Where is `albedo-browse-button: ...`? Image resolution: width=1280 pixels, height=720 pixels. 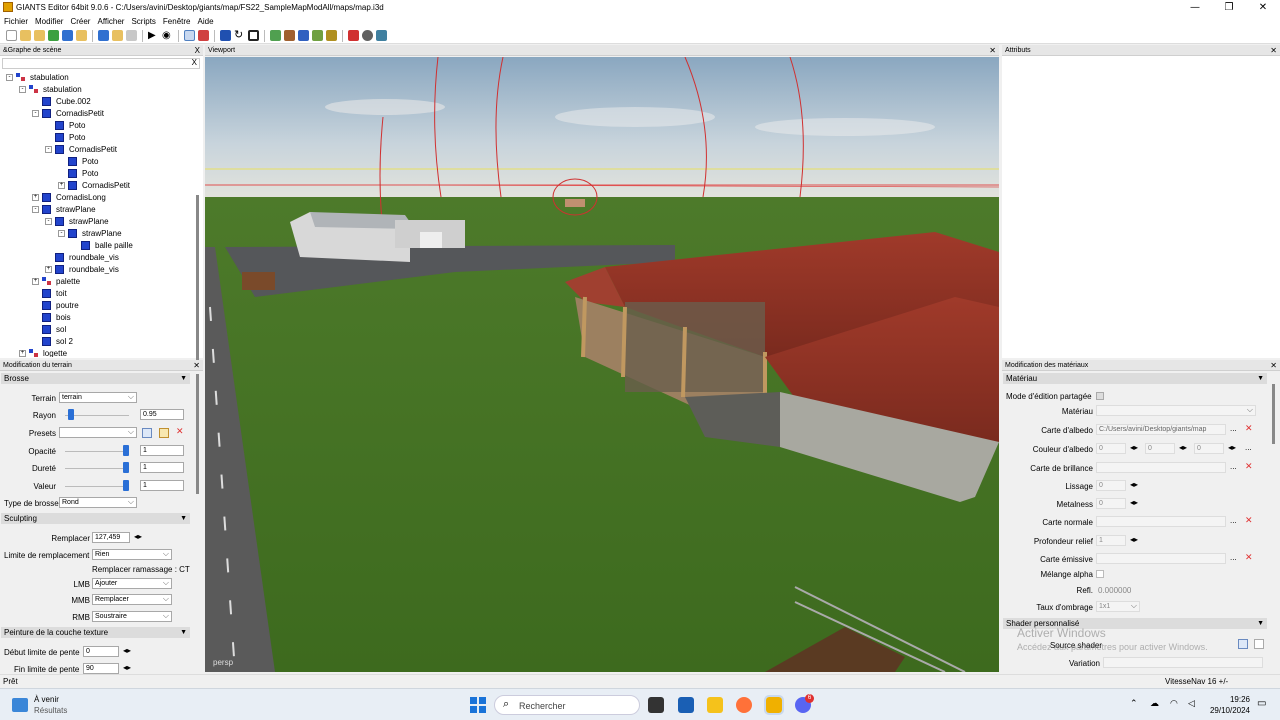 albedo-browse-button: ... is located at coordinates (1233, 428).